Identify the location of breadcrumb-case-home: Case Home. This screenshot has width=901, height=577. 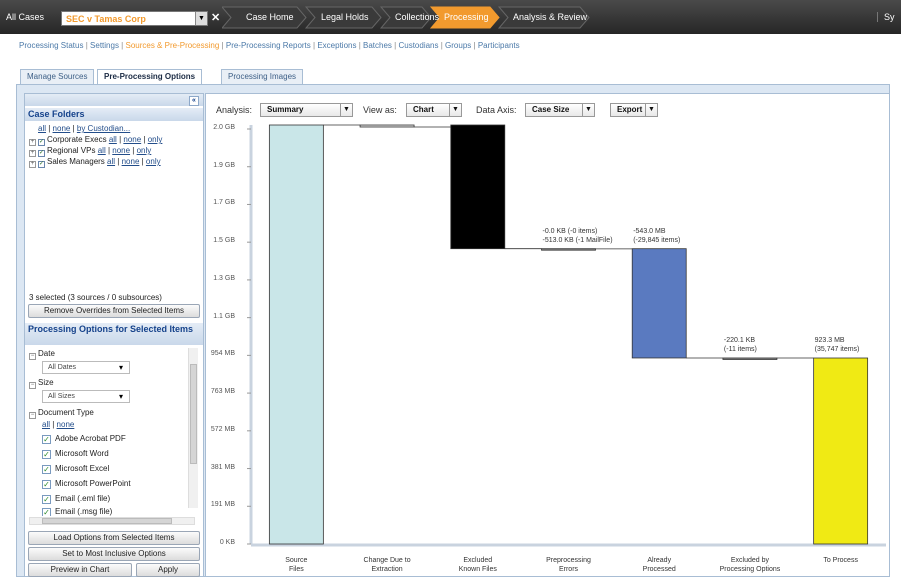
(261, 17).